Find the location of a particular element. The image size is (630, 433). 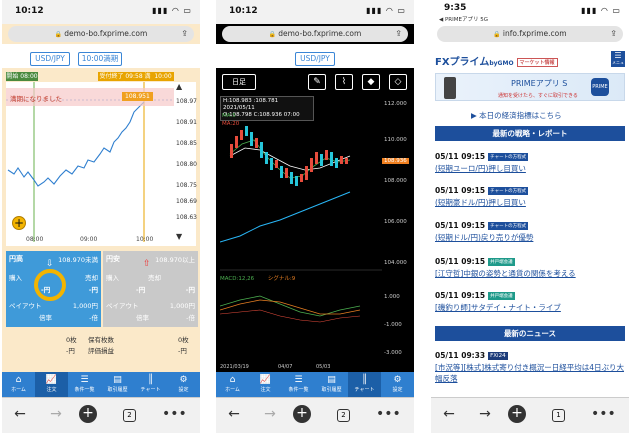

status-bar: 10:12 ▮▮▮ ◠ ▭ is located at coordinates (315, 12).